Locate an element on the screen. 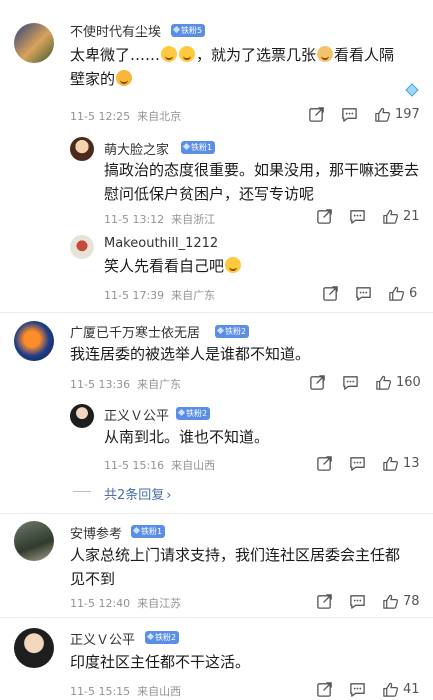 This screenshot has width=433, height=700. comment-actions: 197 is located at coordinates (364, 114).